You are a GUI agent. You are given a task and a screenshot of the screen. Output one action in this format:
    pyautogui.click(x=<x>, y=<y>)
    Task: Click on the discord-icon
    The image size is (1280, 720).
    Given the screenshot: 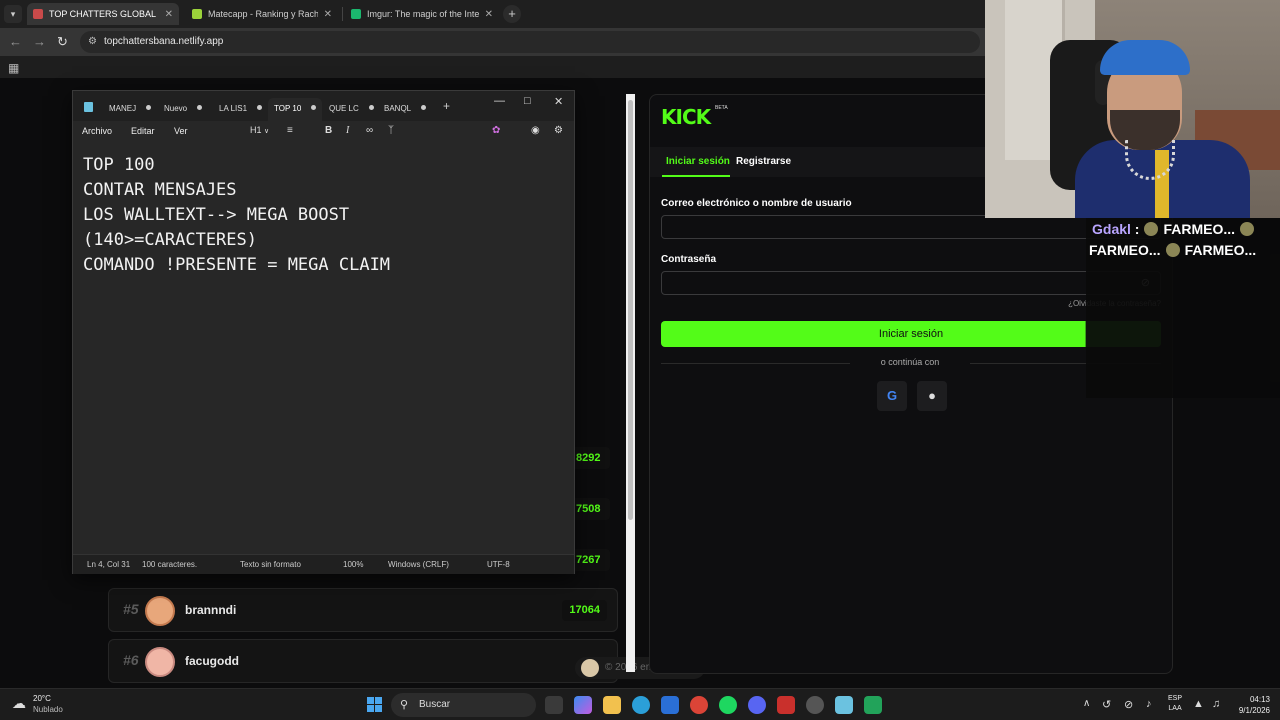 What is the action you would take?
    pyautogui.click(x=757, y=705)
    